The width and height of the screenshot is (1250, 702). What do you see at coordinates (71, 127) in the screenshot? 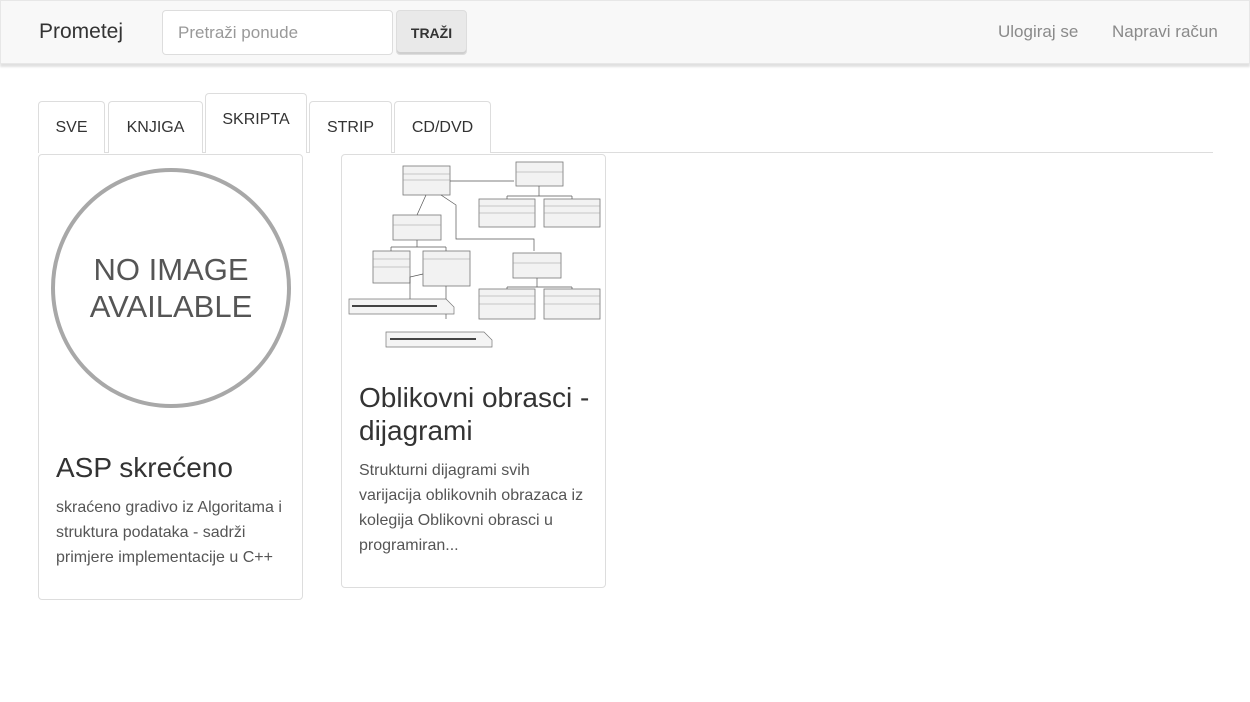
I see `tab-sve: SVE` at bounding box center [71, 127].